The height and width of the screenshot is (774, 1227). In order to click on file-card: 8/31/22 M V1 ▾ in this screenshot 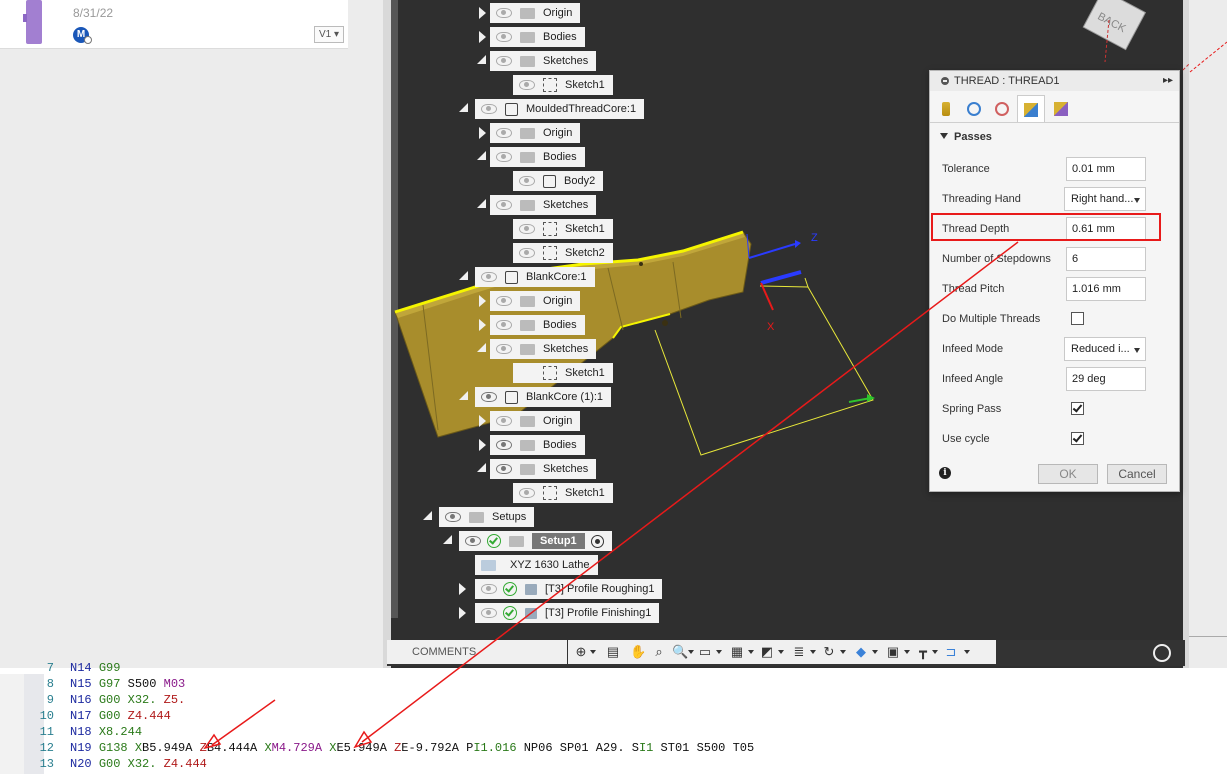, I will do `click(174, 24)`.